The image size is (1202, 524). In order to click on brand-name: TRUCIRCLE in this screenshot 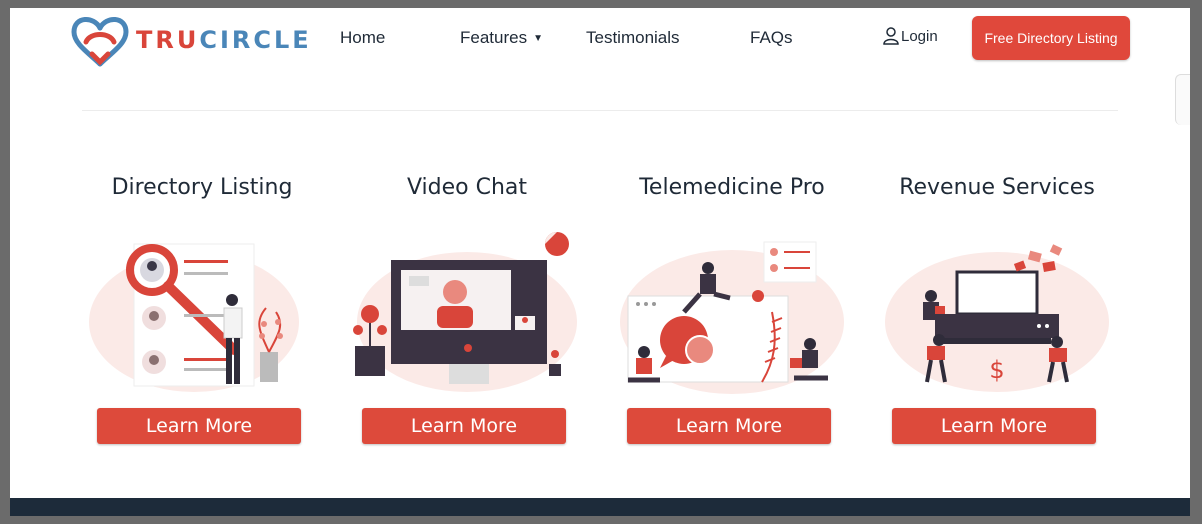, I will do `click(224, 40)`.